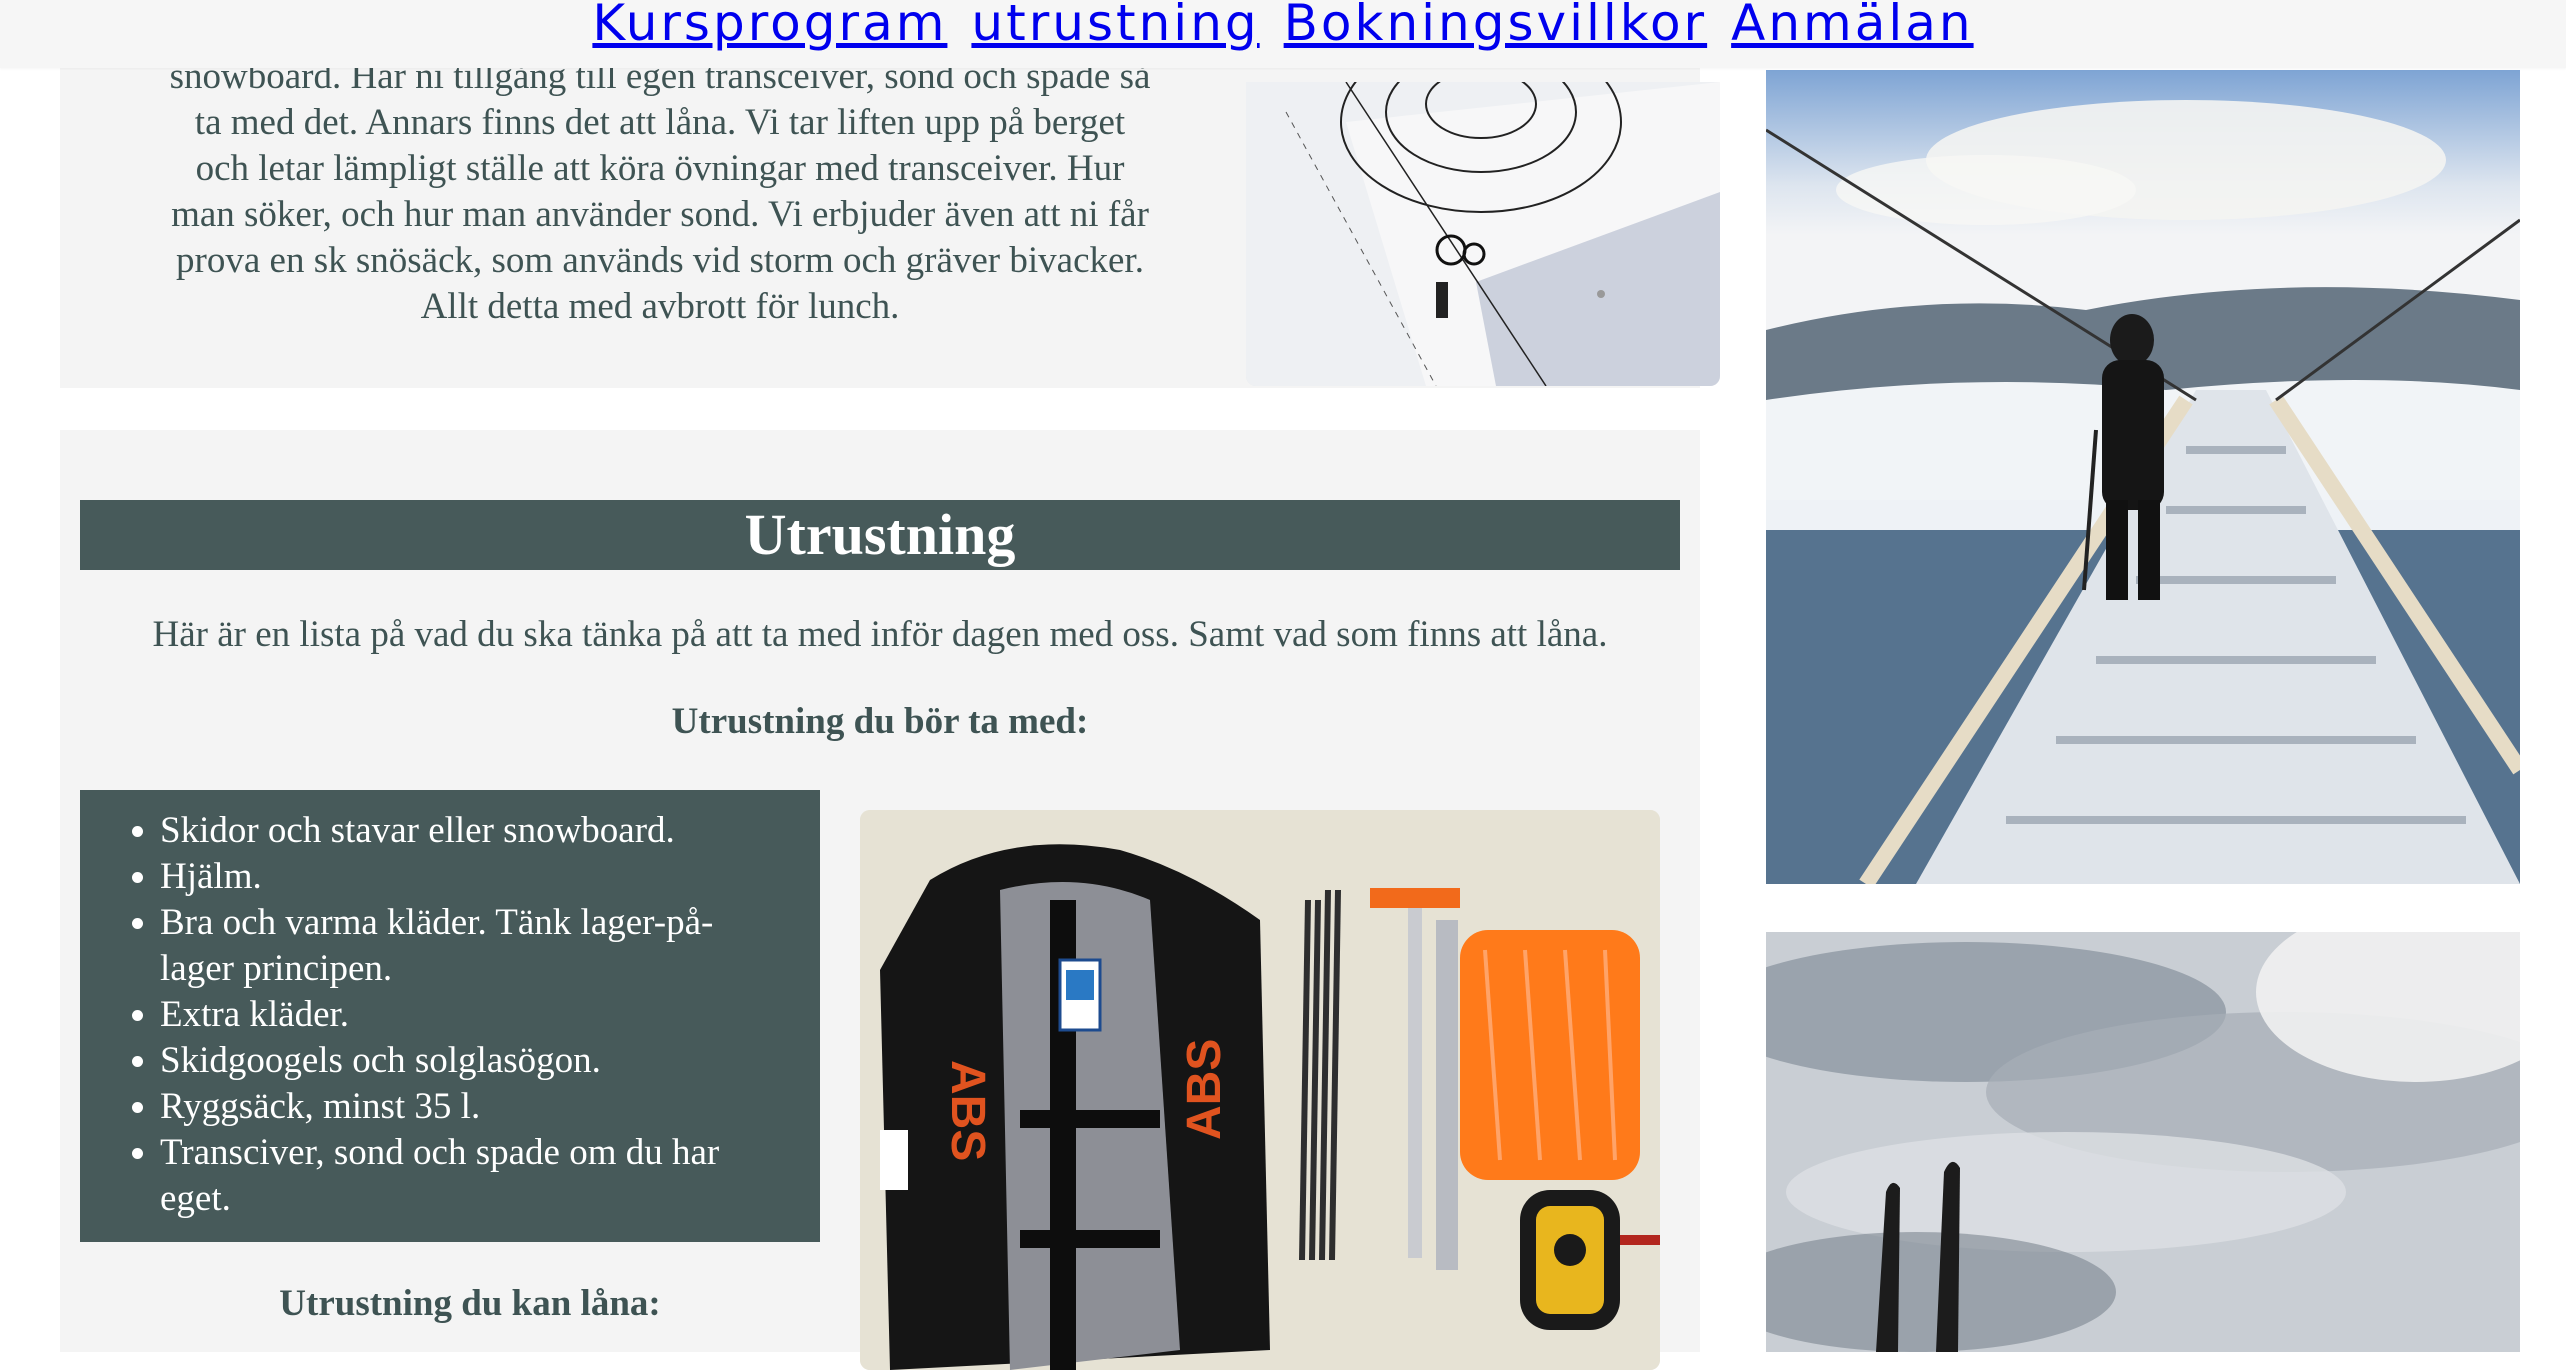 Image resolution: width=2566 pixels, height=1370 pixels. What do you see at coordinates (1115, 24) in the screenshot?
I see `nav-link-utrustning: utrustning` at bounding box center [1115, 24].